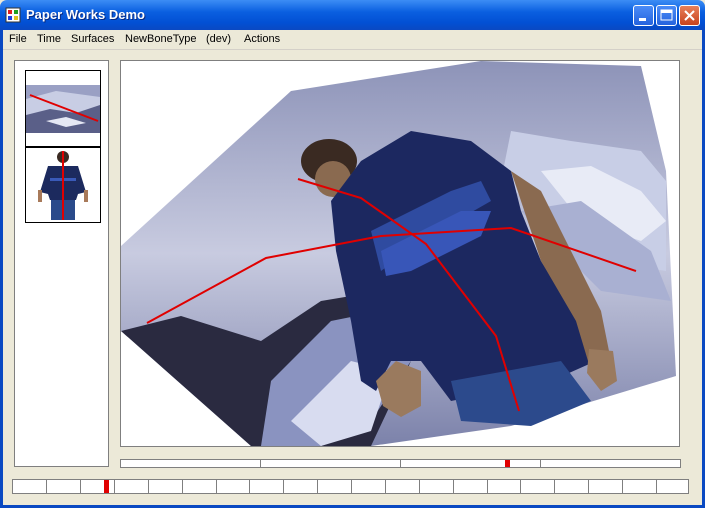 The width and height of the screenshot is (705, 508). I want to click on menu-actions: Actions, so click(262, 39).